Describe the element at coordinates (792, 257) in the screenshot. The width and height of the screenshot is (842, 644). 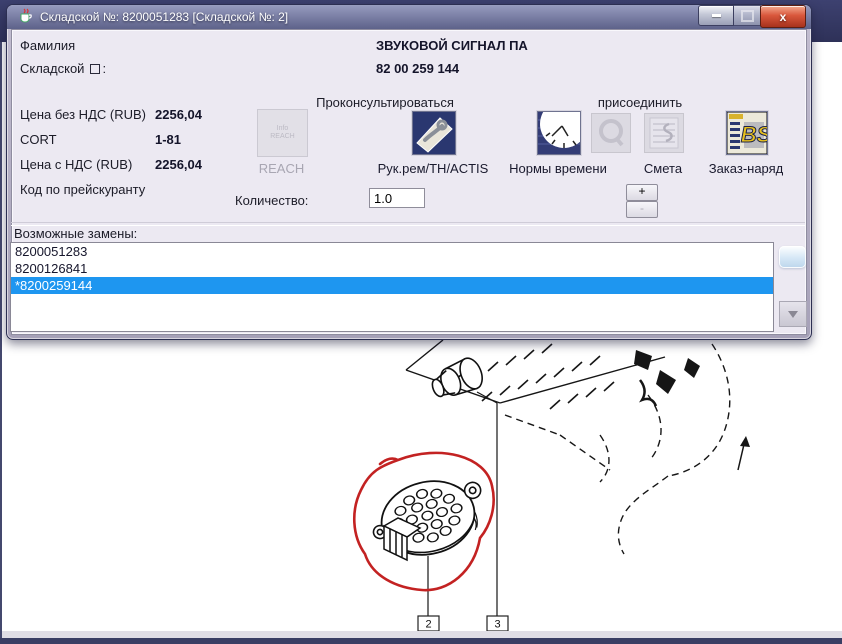
I see `scrollbar-thumb` at that location.